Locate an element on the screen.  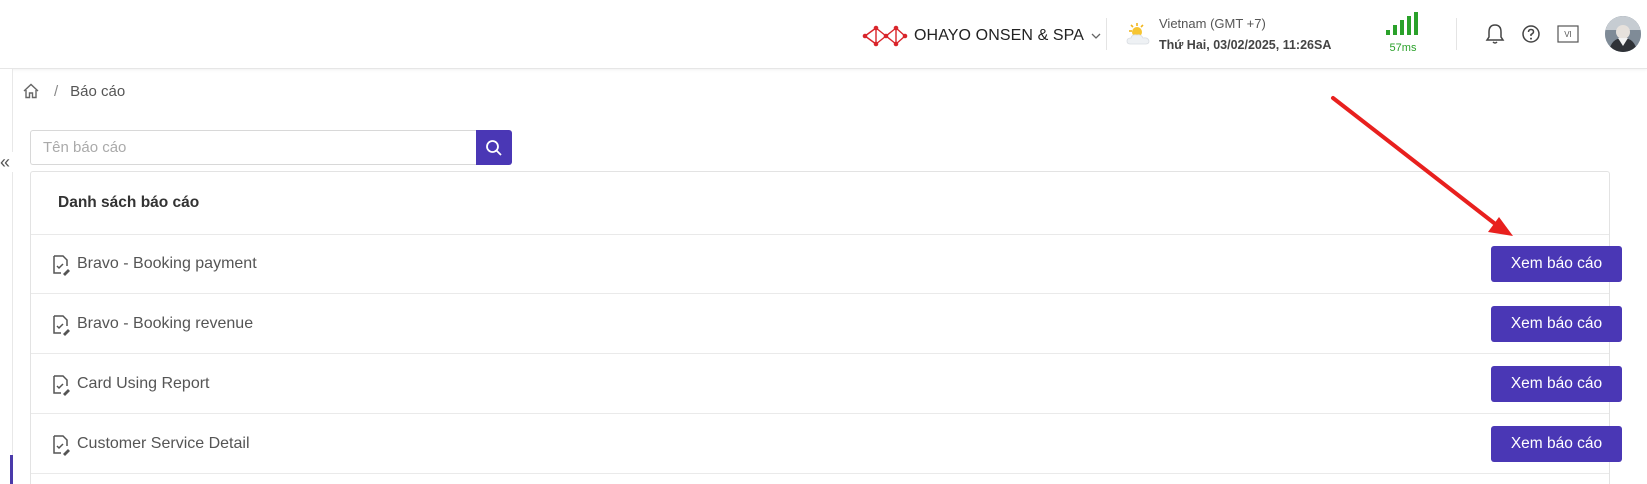
breadcrumb-current: Báo cáo is located at coordinates (98, 91).